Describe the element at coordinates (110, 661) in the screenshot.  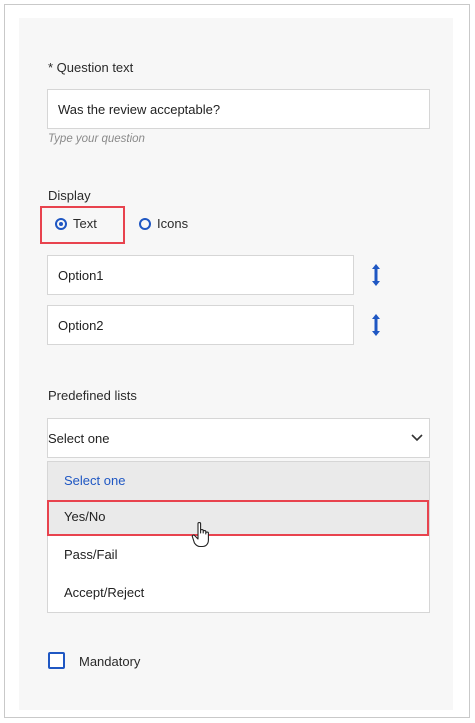
I see `mandatory-label: Mandatory` at that location.